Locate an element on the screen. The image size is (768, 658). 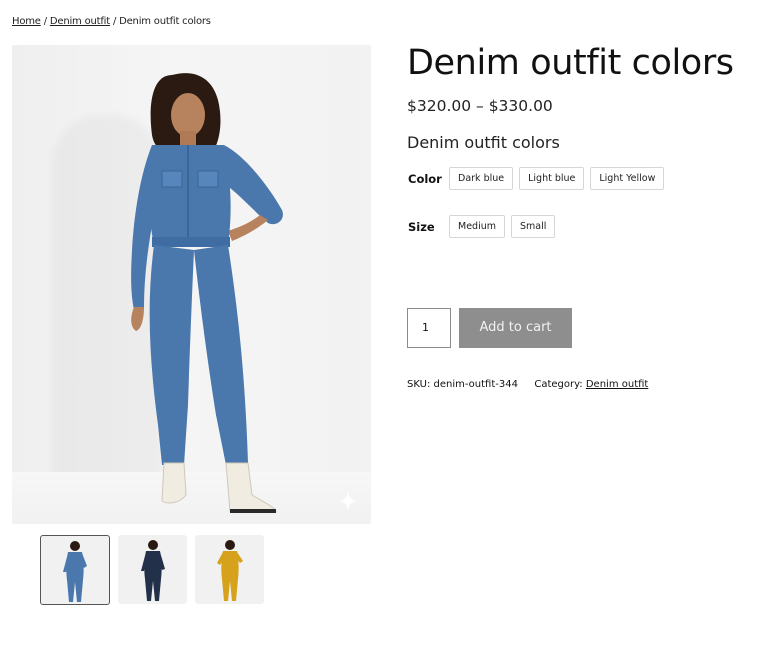
thumbnail-gallery is located at coordinates (152, 570).